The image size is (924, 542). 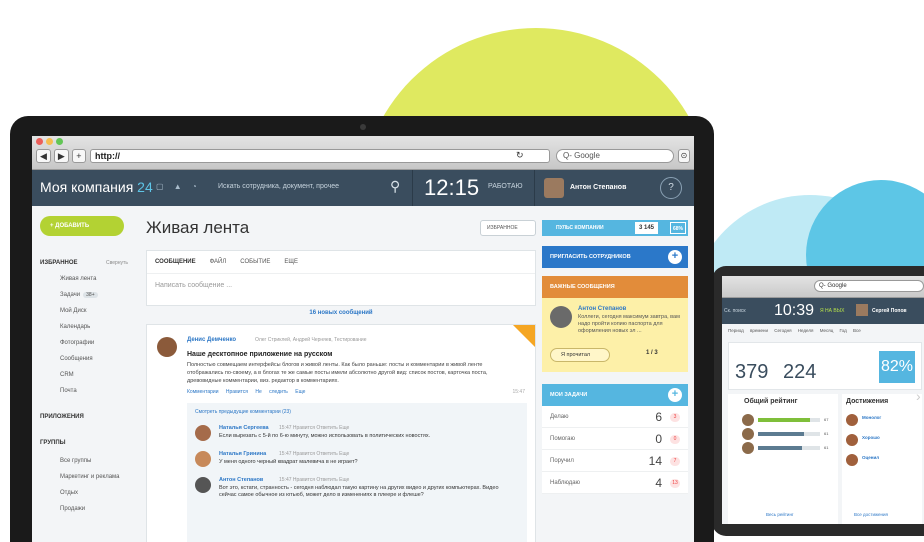 What do you see at coordinates (505, 186) in the screenshot?
I see `work-status: РАБОТАЮ` at bounding box center [505, 186].